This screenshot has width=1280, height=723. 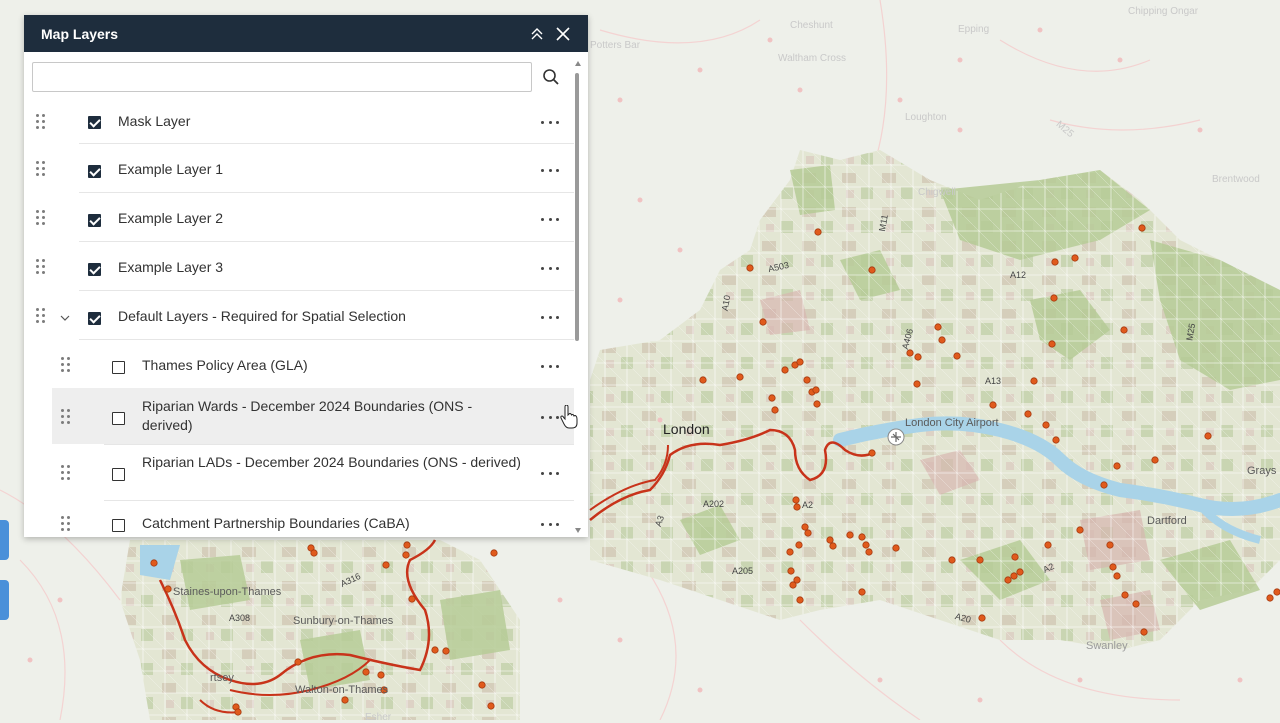 I want to click on layer-label: Thames Policy Area (GLA), so click(x=225, y=365).